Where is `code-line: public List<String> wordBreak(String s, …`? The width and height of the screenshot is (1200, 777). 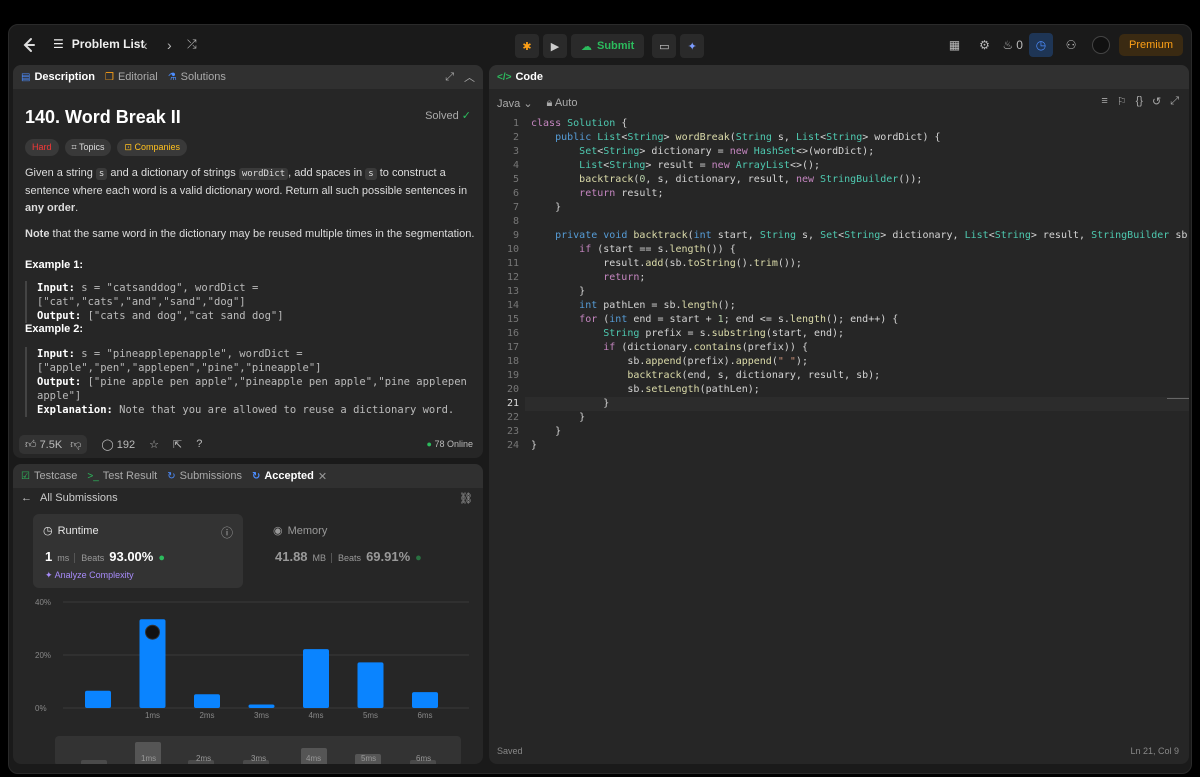 code-line: public List<String> wordBreak(String s, … is located at coordinates (735, 138).